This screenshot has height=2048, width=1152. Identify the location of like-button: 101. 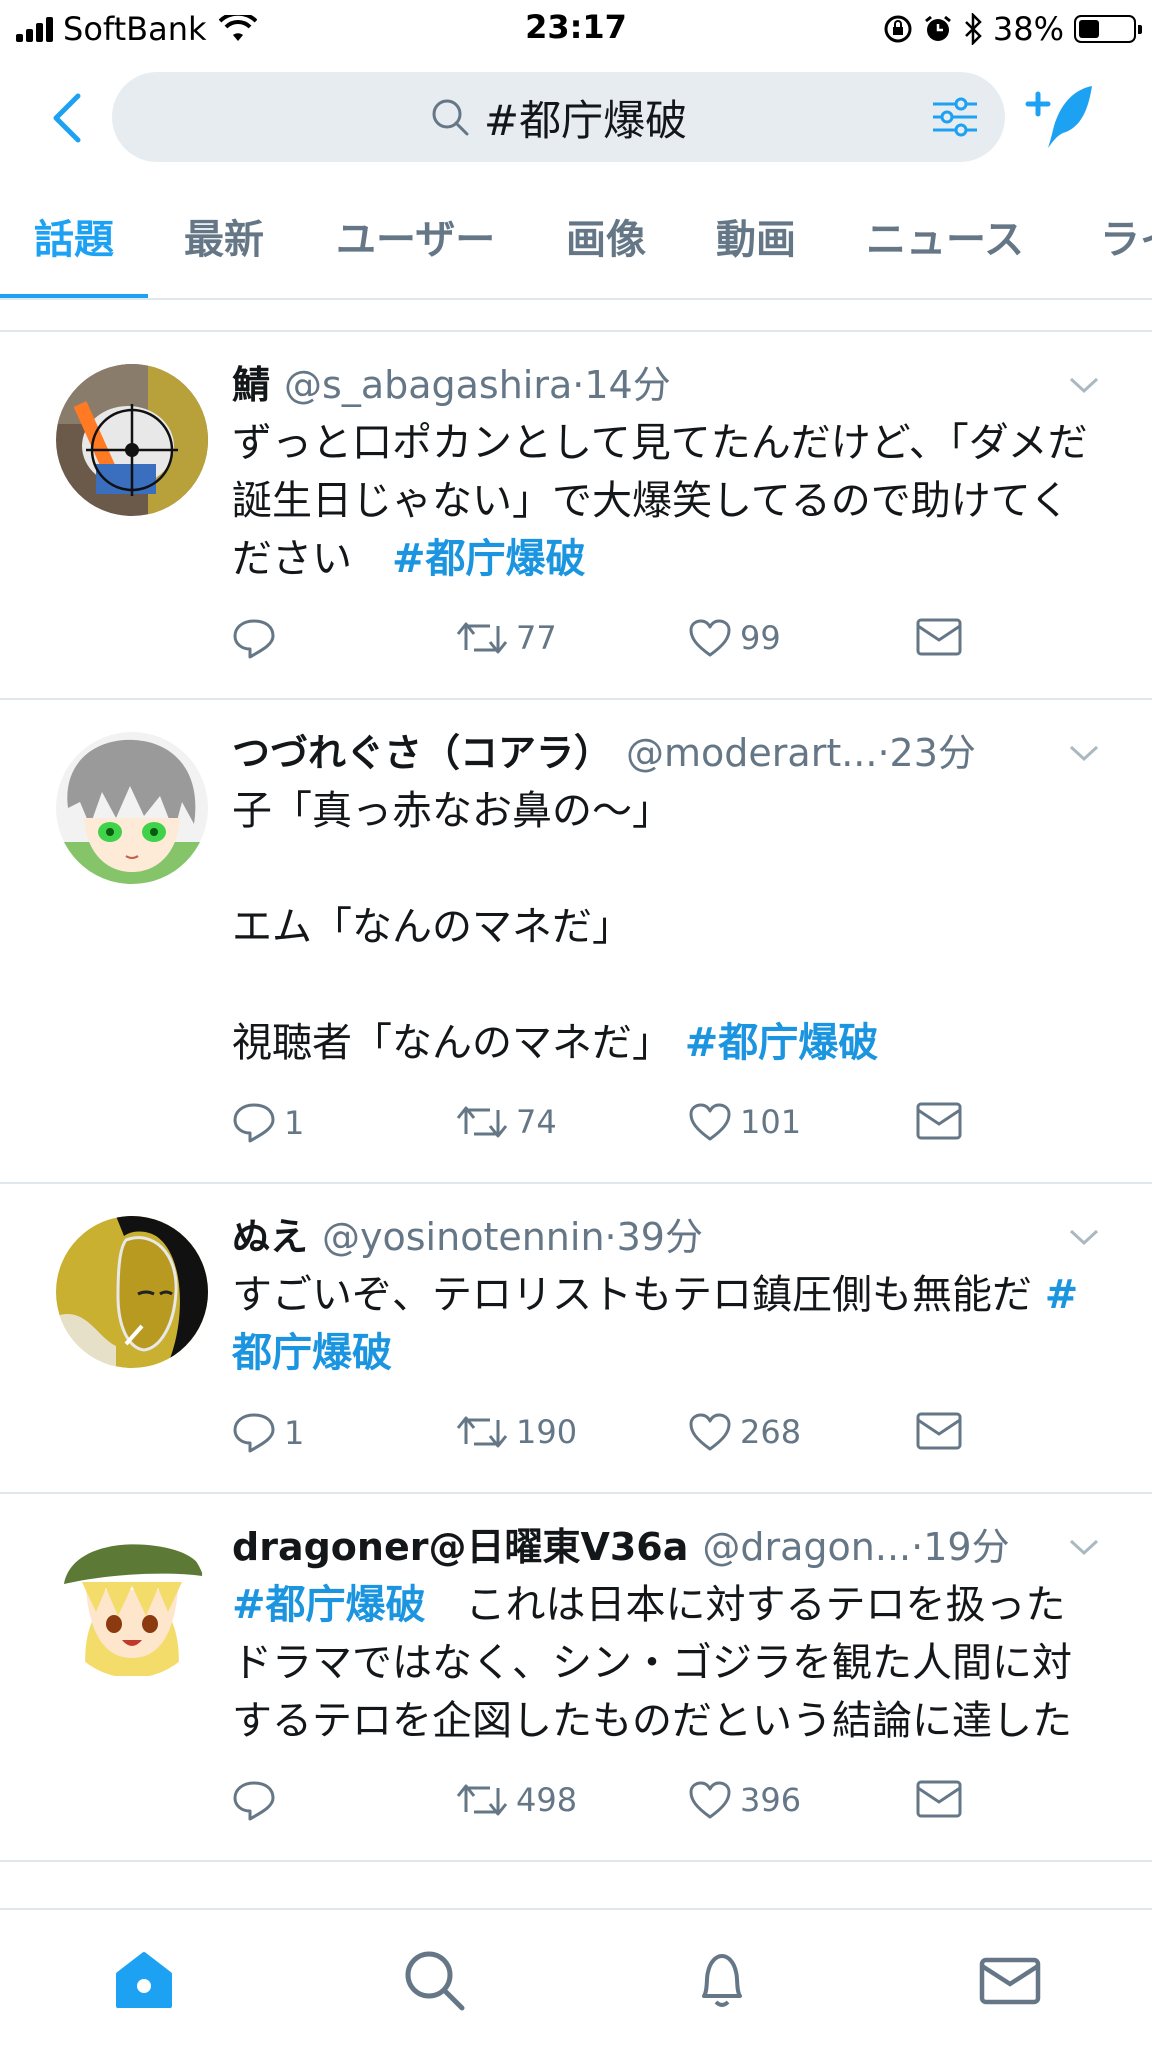
(744, 1122).